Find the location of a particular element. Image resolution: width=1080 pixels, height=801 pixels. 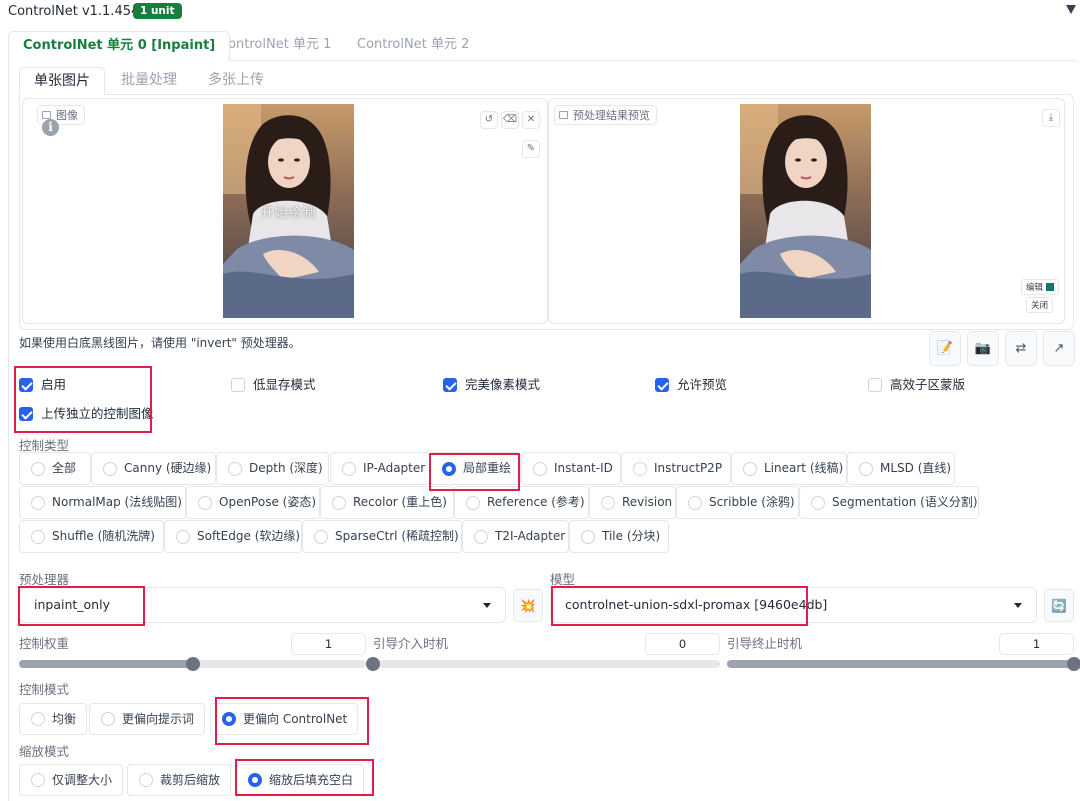

control-type-reference-label: Reference (参考) is located at coordinates (536, 502).